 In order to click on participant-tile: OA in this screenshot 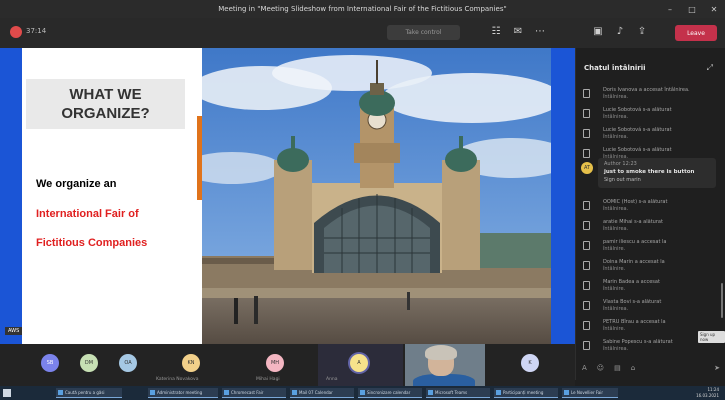, I will do `click(127, 365)`.